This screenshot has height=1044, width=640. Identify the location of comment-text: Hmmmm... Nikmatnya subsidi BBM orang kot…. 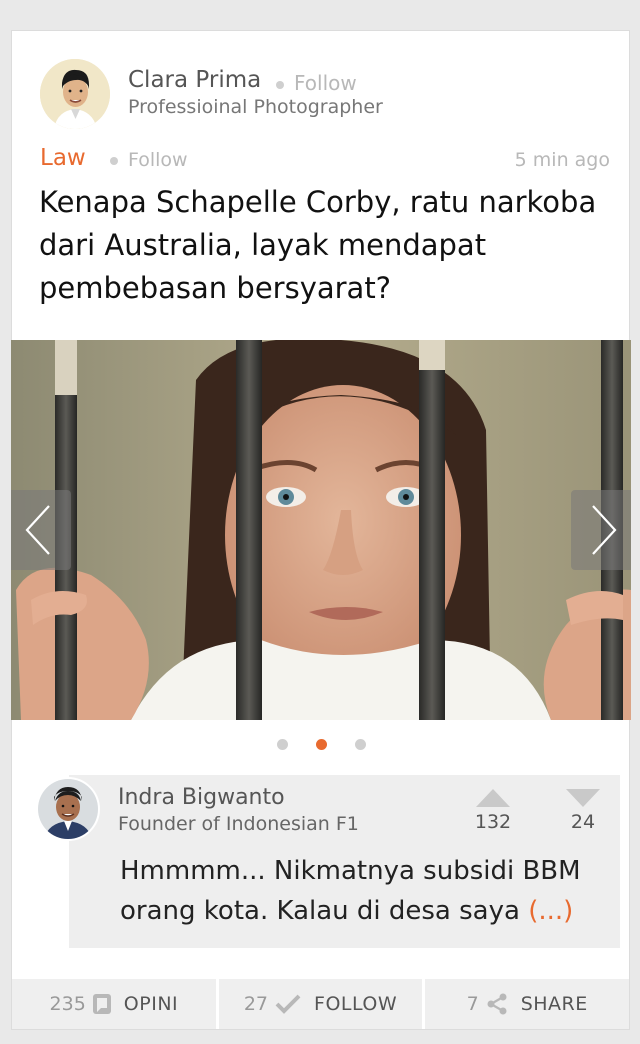
(365, 891).